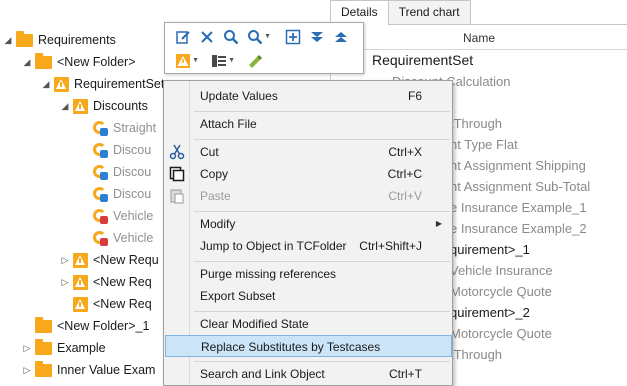 The height and width of the screenshot is (386, 627). I want to click on menu-item-search-and-link-object: Search and Link Object Ctrl+T, so click(308, 374).